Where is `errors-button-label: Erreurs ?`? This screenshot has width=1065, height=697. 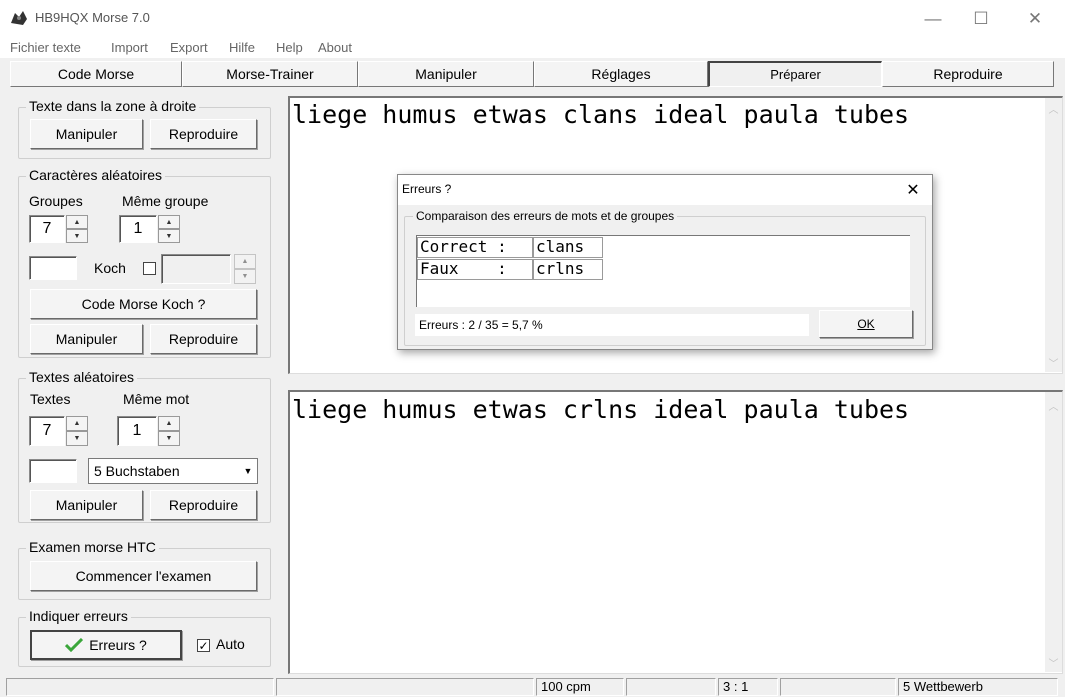
errors-button-label: Erreurs ? is located at coordinates (118, 645).